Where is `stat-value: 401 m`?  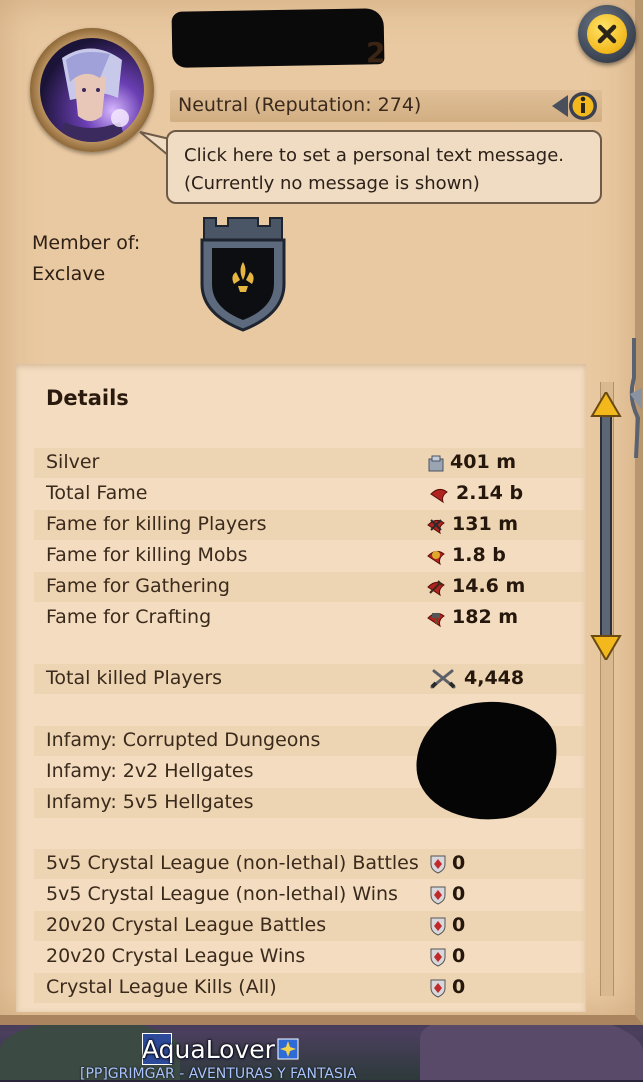 stat-value: 401 m is located at coordinates (483, 462).